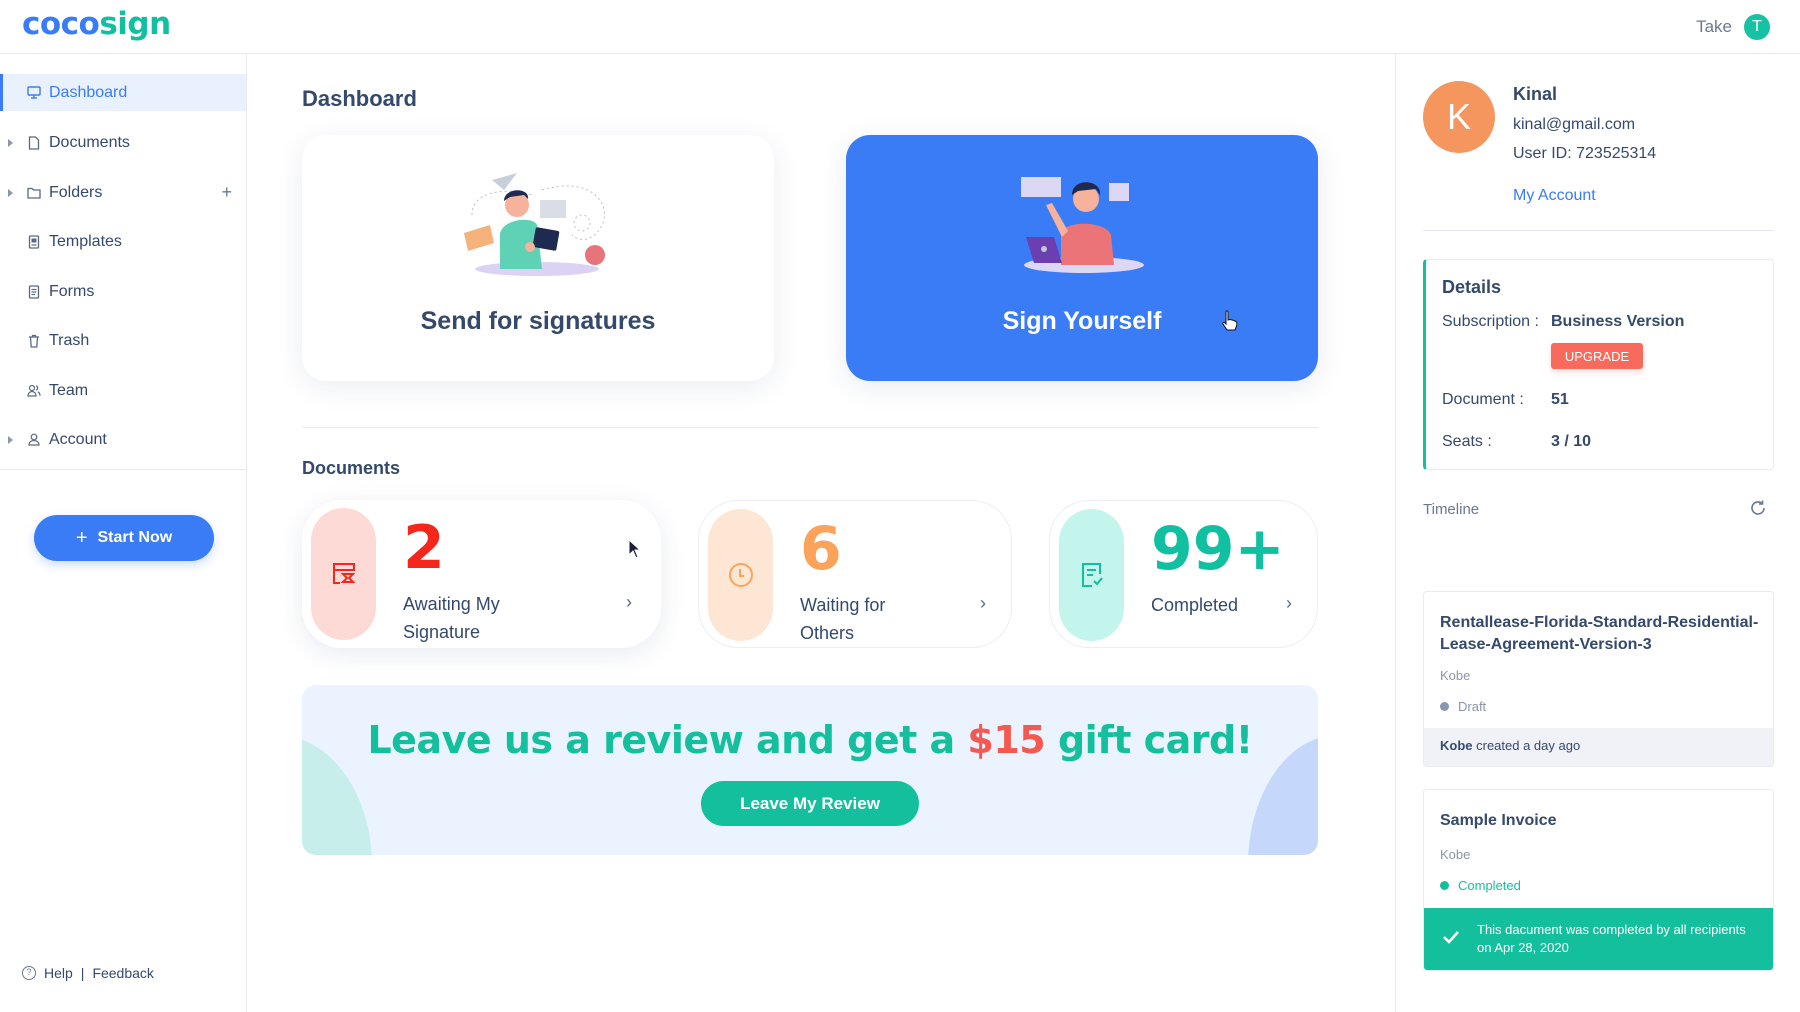 Image resolution: width=1800 pixels, height=1012 pixels. What do you see at coordinates (1467, 441) in the screenshot?
I see `seats-label: Seats :` at bounding box center [1467, 441].